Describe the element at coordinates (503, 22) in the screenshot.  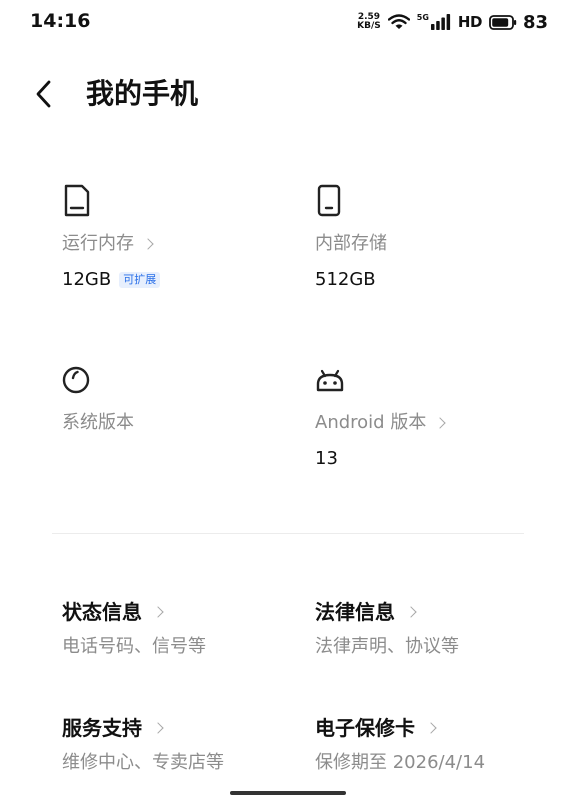
I see `battery-icon` at that location.